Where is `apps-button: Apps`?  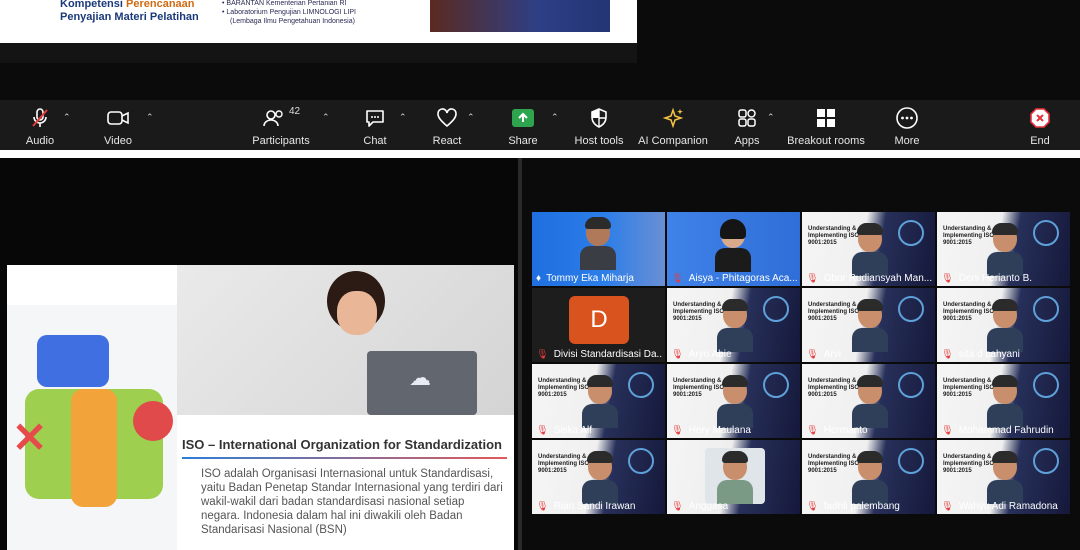 apps-button: Apps is located at coordinates (747, 126).